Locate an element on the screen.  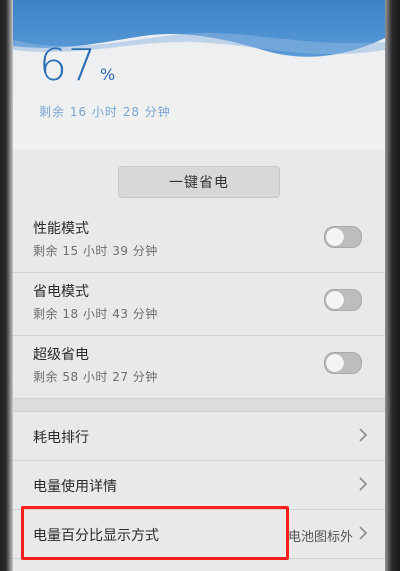
mode-ultra-power-saving: 超级省电 剩余 58 小时 27 分钟 is located at coordinates (199, 367).